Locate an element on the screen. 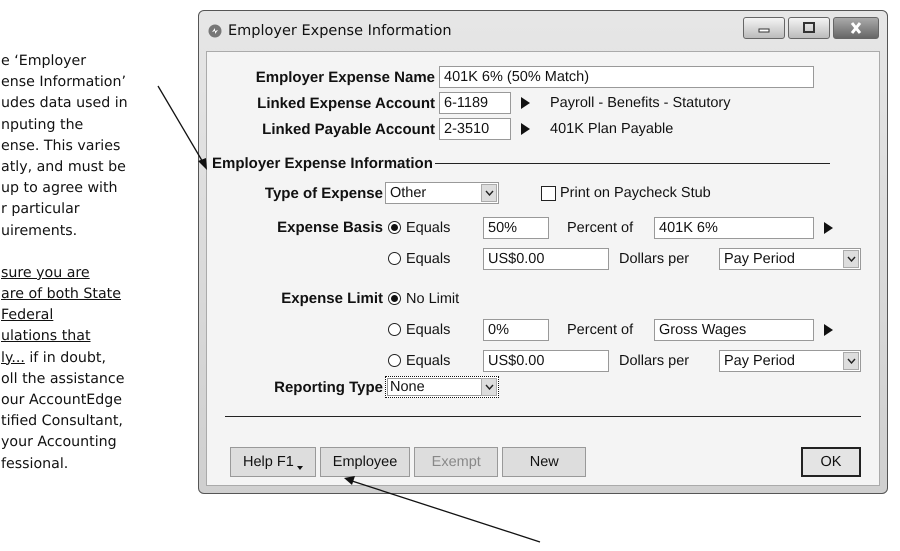 This screenshot has width=900, height=551. target-field: Gross Wages is located at coordinates (734, 329).